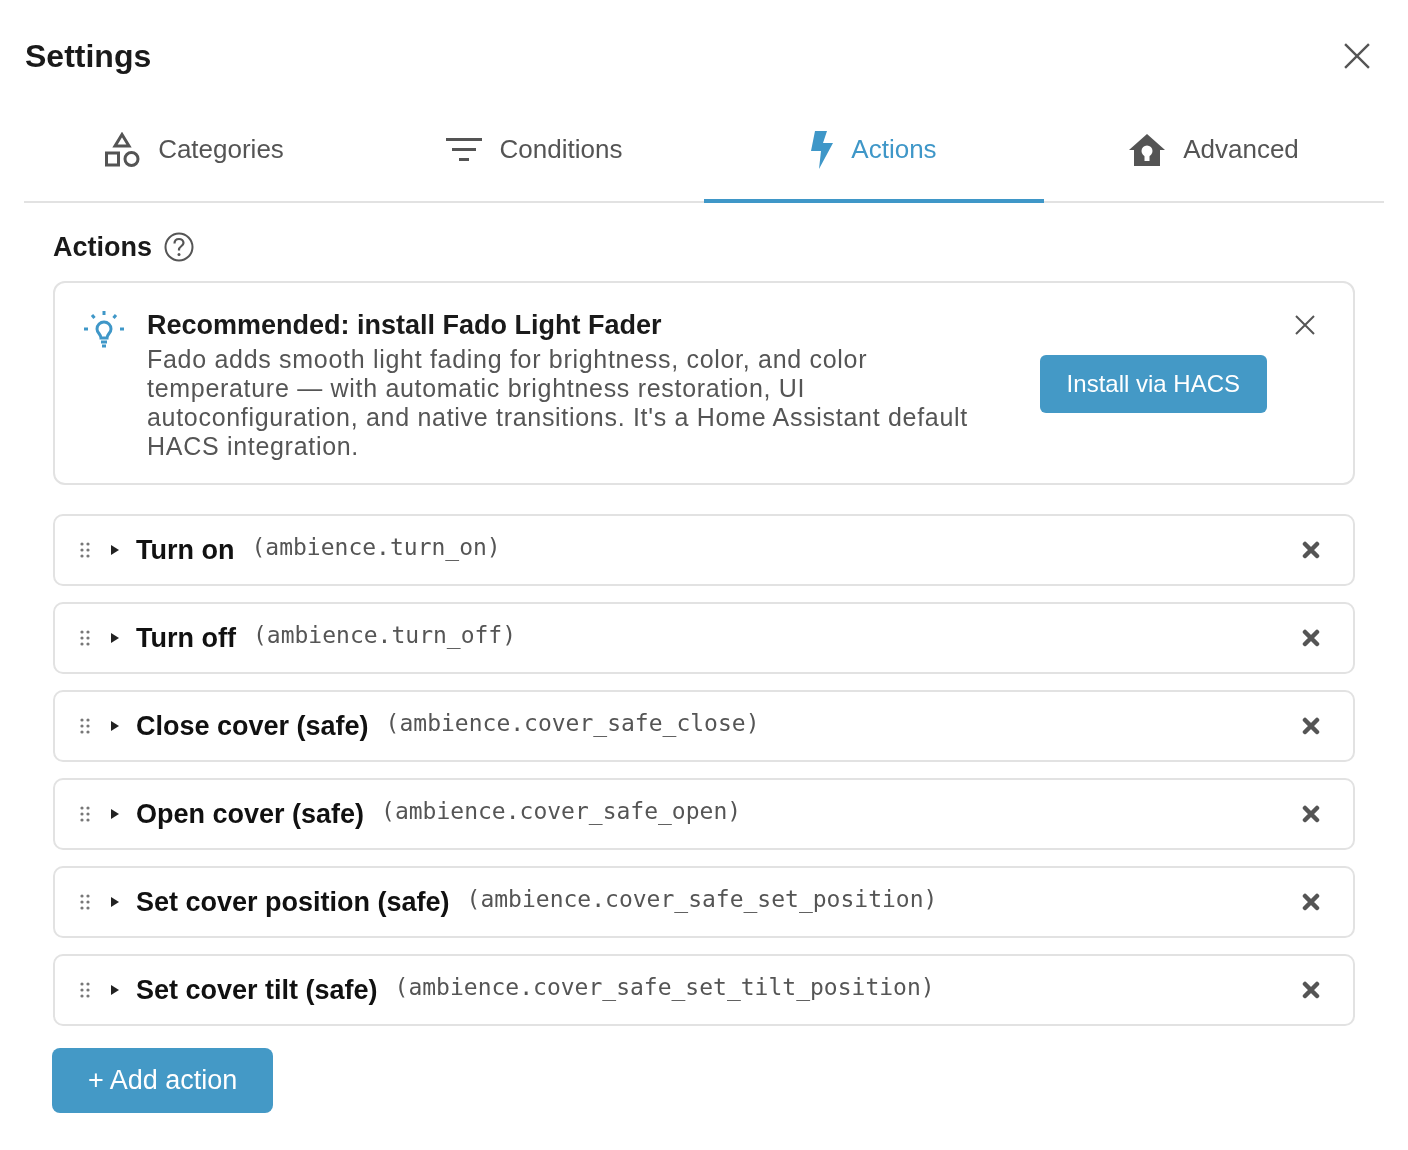  I want to click on action-service: (ambience.turn_off), so click(384, 635).